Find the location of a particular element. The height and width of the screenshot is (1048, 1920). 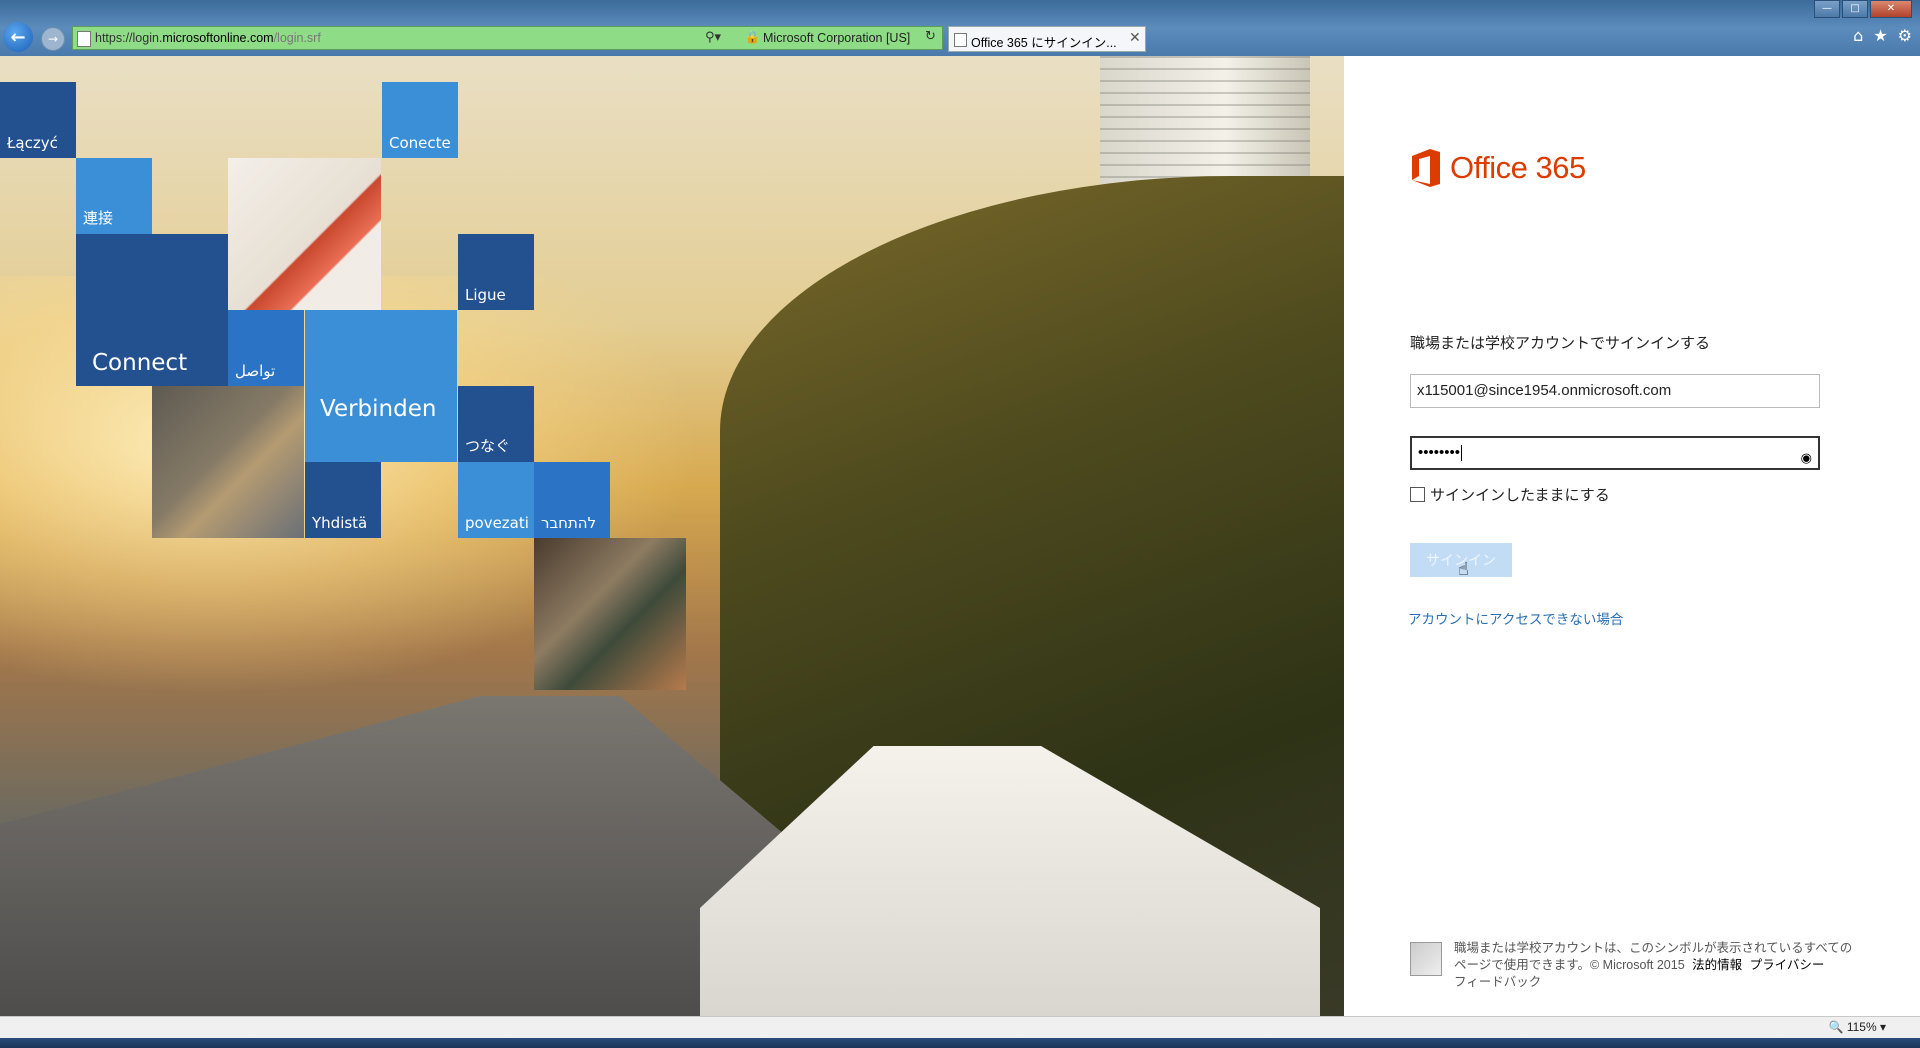

tile-tawasal: تواصل is located at coordinates (266, 348).